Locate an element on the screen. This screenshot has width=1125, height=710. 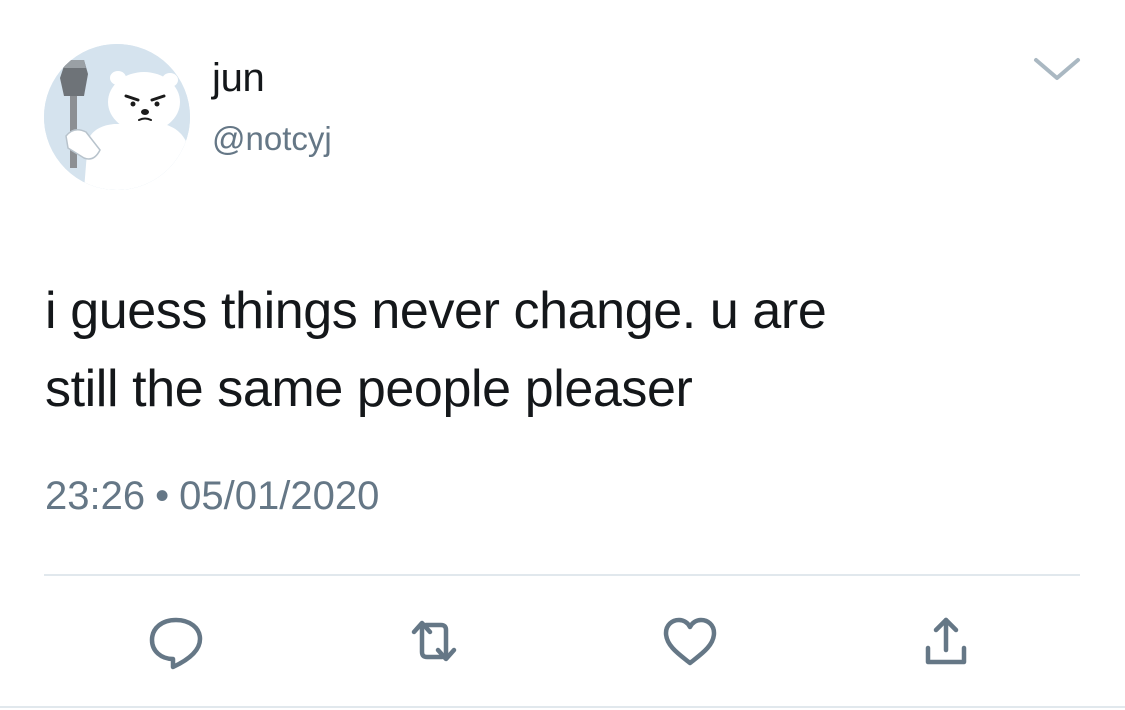
share-icon is located at coordinates (946, 641).